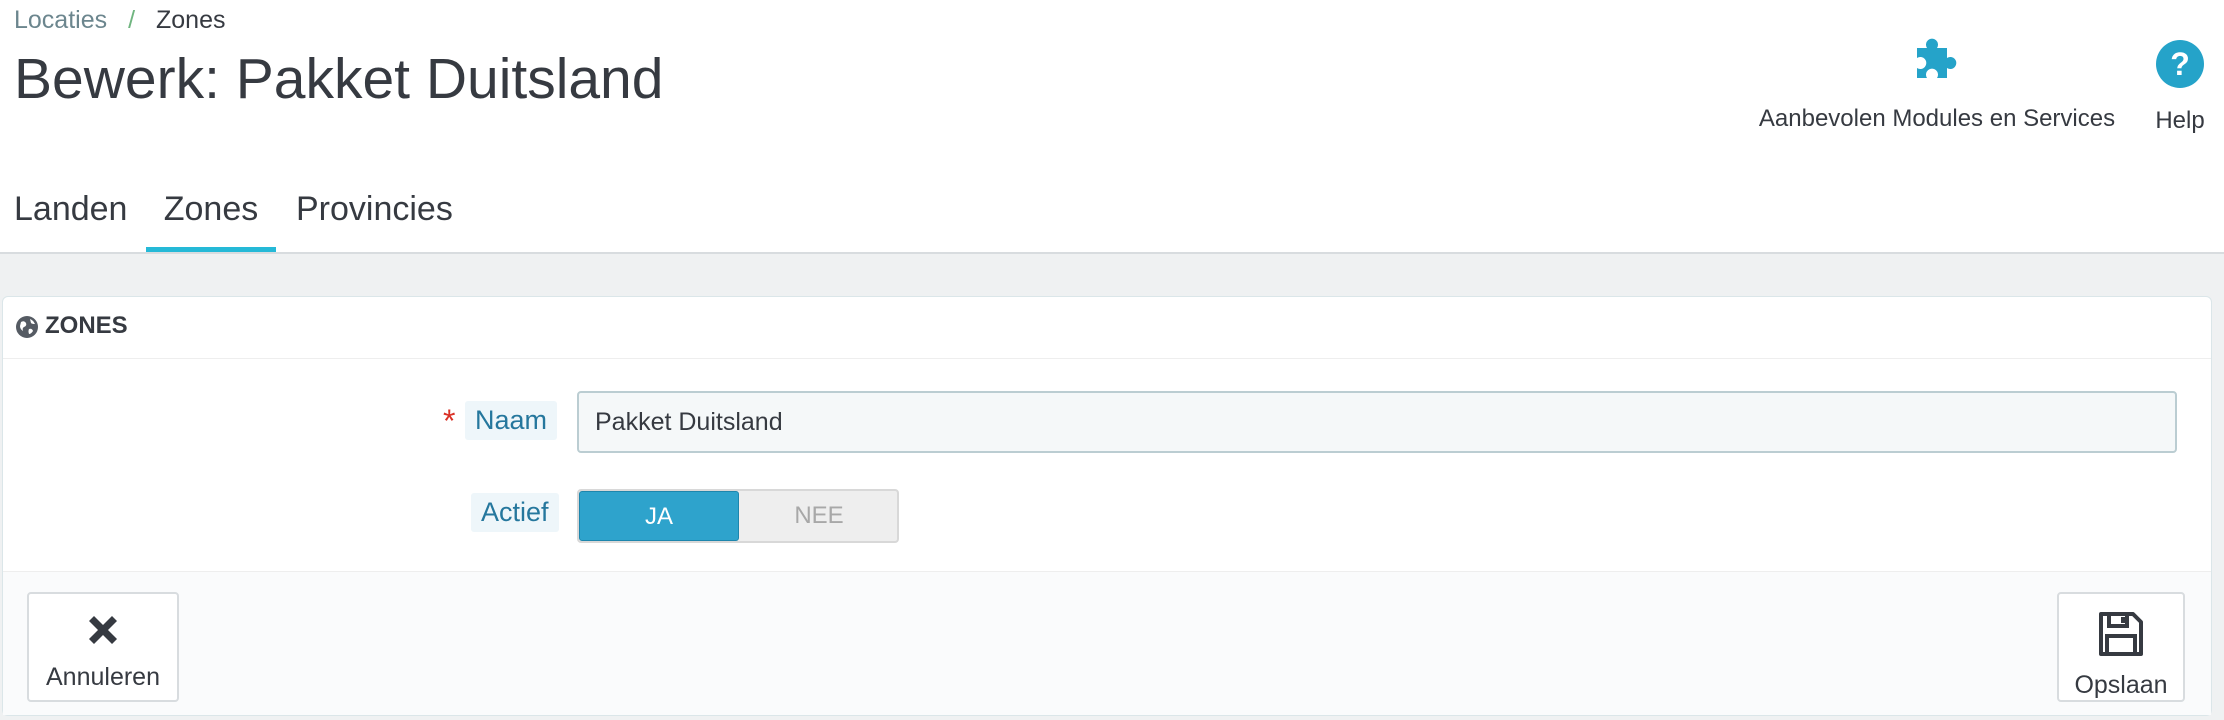 Image resolution: width=2224 pixels, height=720 pixels. What do you see at coordinates (2180, 120) in the screenshot?
I see `help-label: Help` at bounding box center [2180, 120].